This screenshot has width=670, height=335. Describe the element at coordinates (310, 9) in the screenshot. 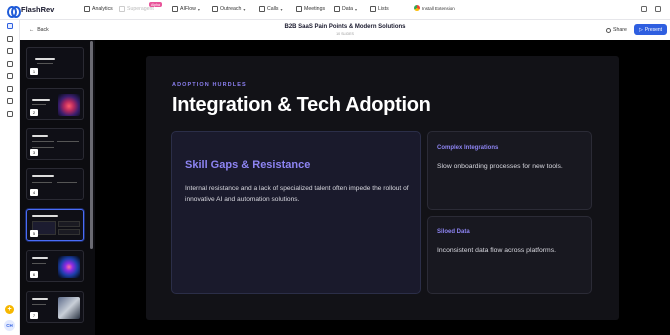

I see `nav-meetings: Meetings` at that location.